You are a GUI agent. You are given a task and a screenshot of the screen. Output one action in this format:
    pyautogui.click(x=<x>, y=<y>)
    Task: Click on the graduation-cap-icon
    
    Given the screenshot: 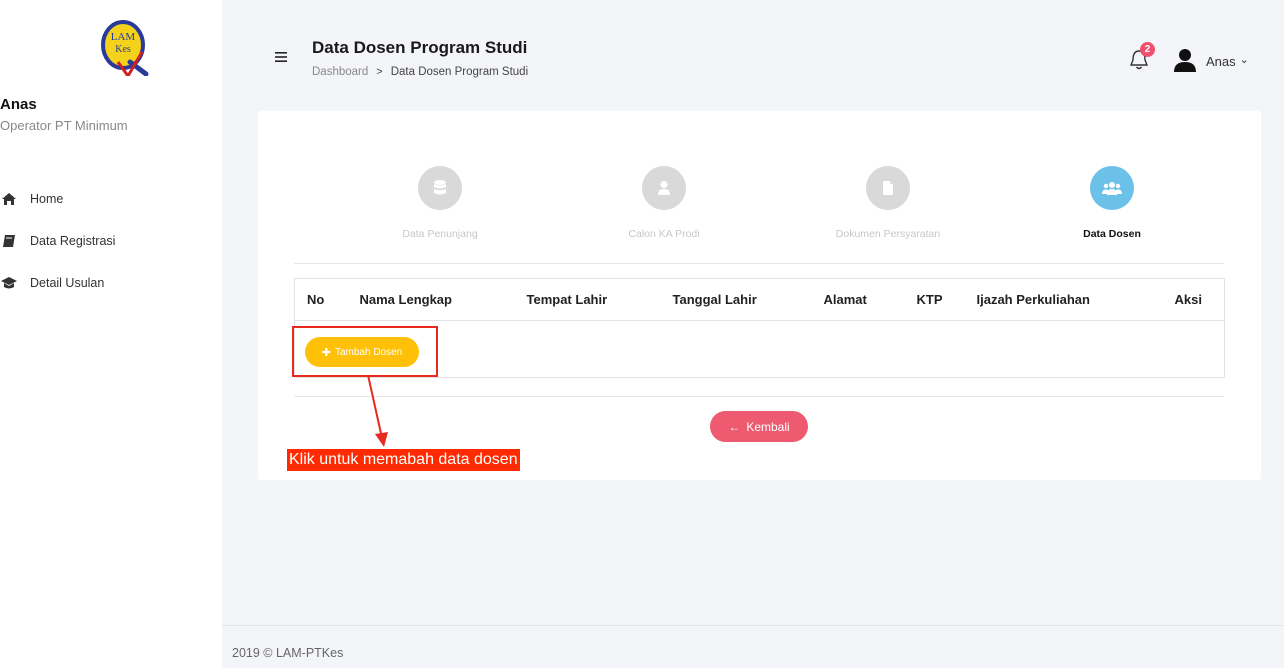 What is the action you would take?
    pyautogui.click(x=9, y=283)
    